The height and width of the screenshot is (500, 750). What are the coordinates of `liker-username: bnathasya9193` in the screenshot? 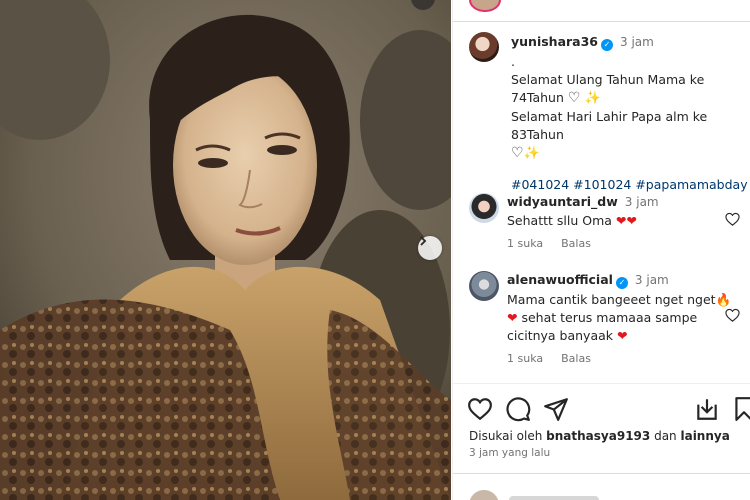 It's located at (598, 436).